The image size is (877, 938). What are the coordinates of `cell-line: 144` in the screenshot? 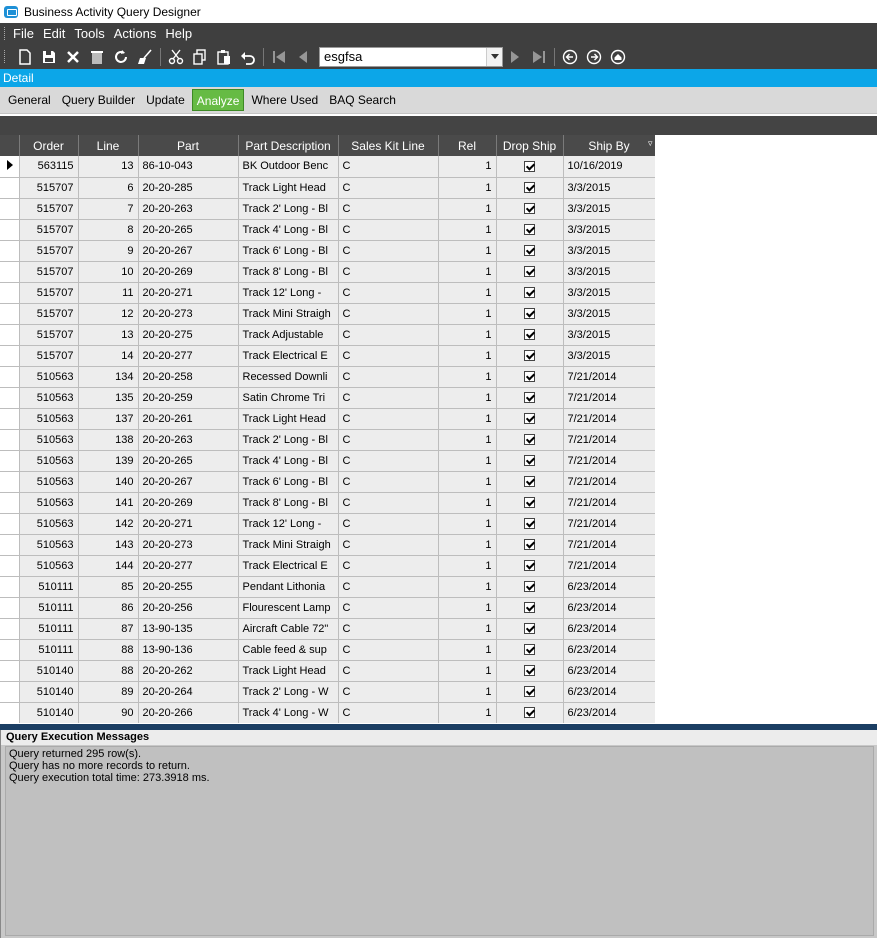 It's located at (108, 566).